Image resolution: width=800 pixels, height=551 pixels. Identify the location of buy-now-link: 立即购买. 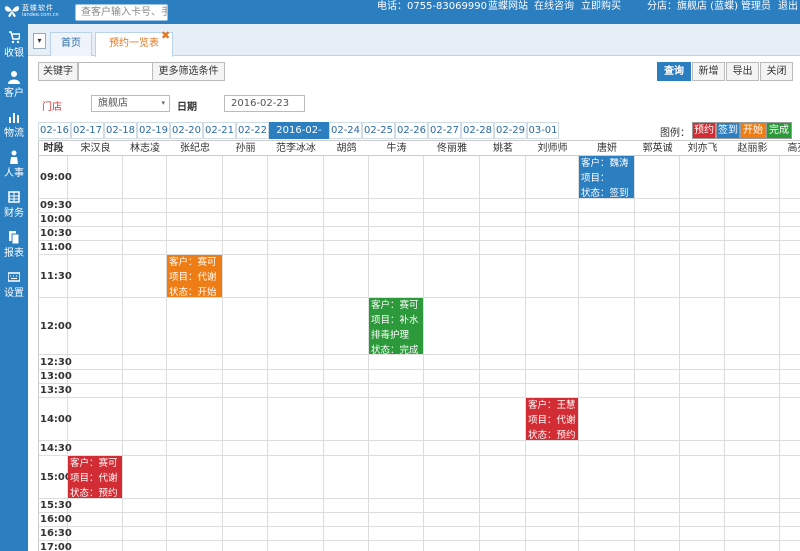
(601, 6).